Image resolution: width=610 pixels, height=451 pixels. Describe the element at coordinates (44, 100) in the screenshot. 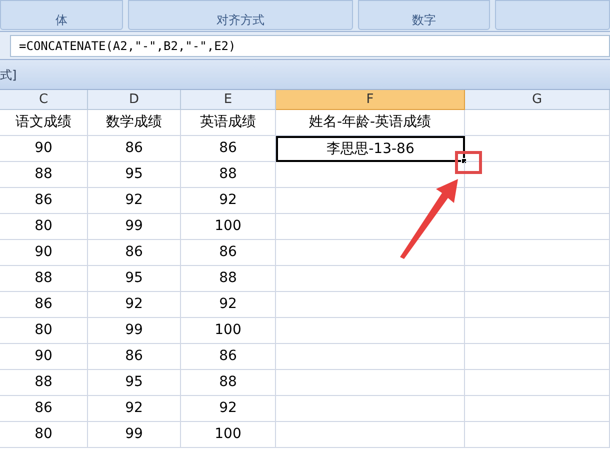

I see `column-header: C` at that location.